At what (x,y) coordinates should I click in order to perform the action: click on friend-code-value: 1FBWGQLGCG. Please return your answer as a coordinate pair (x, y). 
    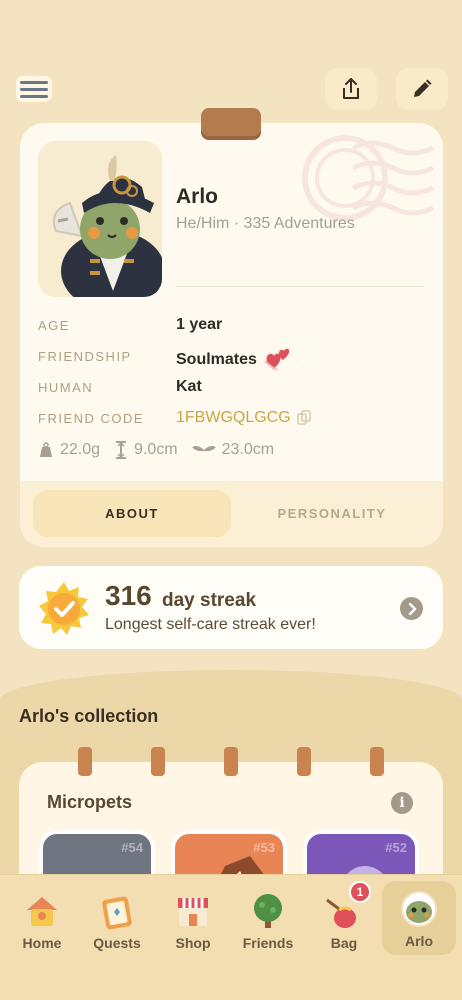
    Looking at the image, I should click on (233, 417).